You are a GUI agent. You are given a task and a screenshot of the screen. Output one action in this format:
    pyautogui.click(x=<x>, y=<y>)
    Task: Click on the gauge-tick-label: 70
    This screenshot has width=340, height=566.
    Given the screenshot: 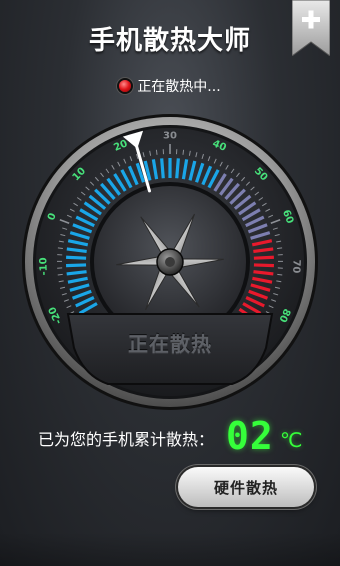 What is the action you would take?
    pyautogui.click(x=295, y=266)
    